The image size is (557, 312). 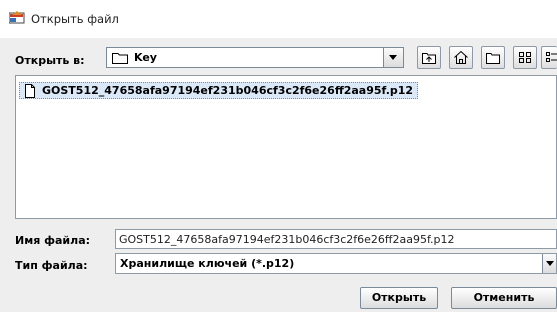 What do you see at coordinates (255, 57) in the screenshot?
I see `look-in-combo: Key` at bounding box center [255, 57].